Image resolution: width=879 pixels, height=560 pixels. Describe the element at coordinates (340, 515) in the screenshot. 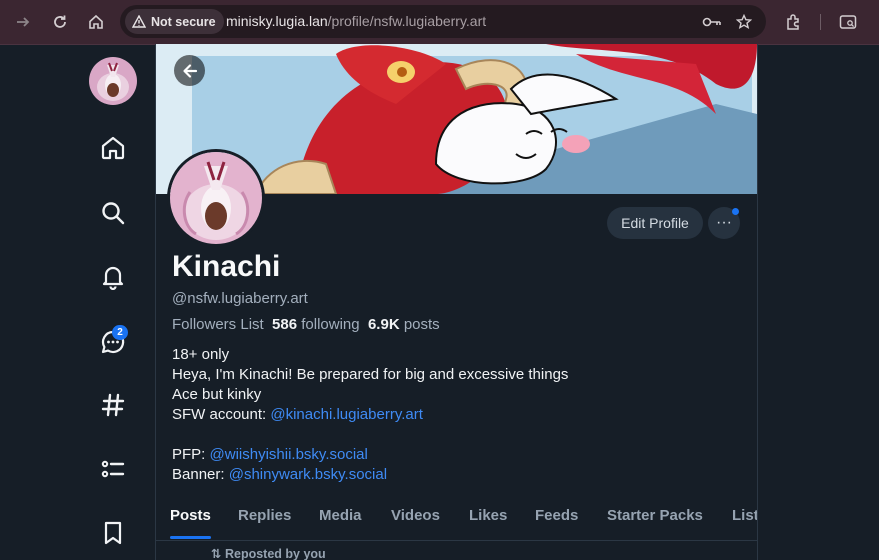

I see `tab-media: Media` at that location.